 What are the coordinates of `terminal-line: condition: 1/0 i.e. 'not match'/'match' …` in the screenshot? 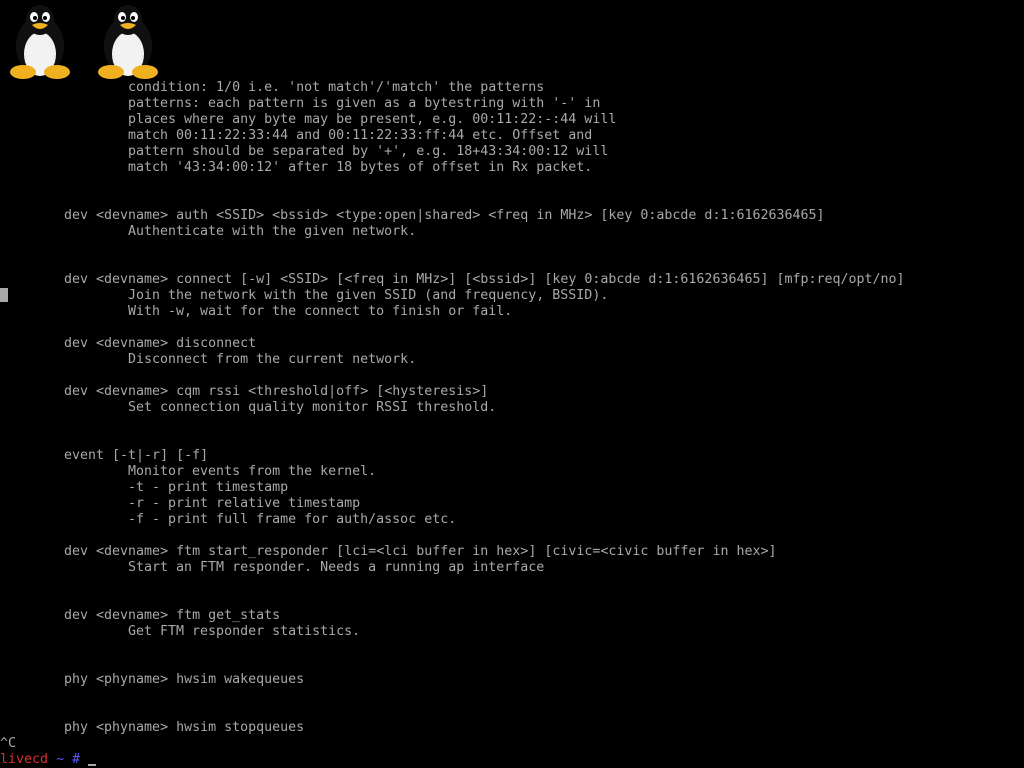 It's located at (336, 87).